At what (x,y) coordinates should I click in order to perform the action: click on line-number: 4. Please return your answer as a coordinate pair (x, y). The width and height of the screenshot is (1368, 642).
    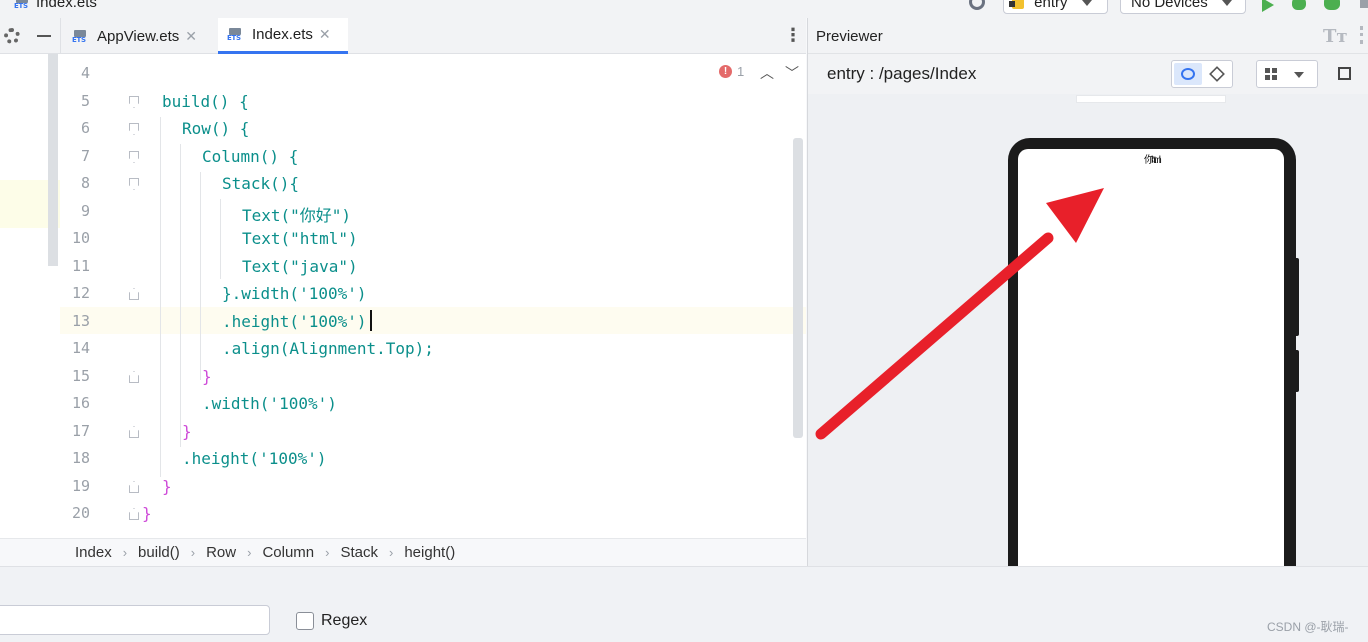
    Looking at the image, I should click on (85, 73).